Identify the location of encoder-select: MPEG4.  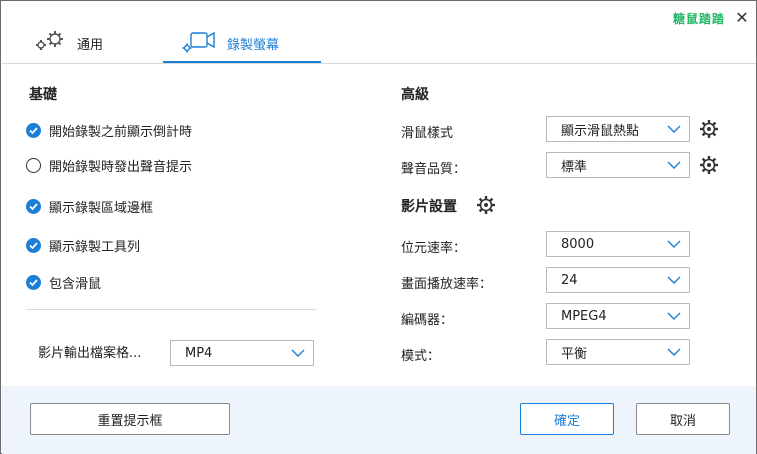
(618, 316).